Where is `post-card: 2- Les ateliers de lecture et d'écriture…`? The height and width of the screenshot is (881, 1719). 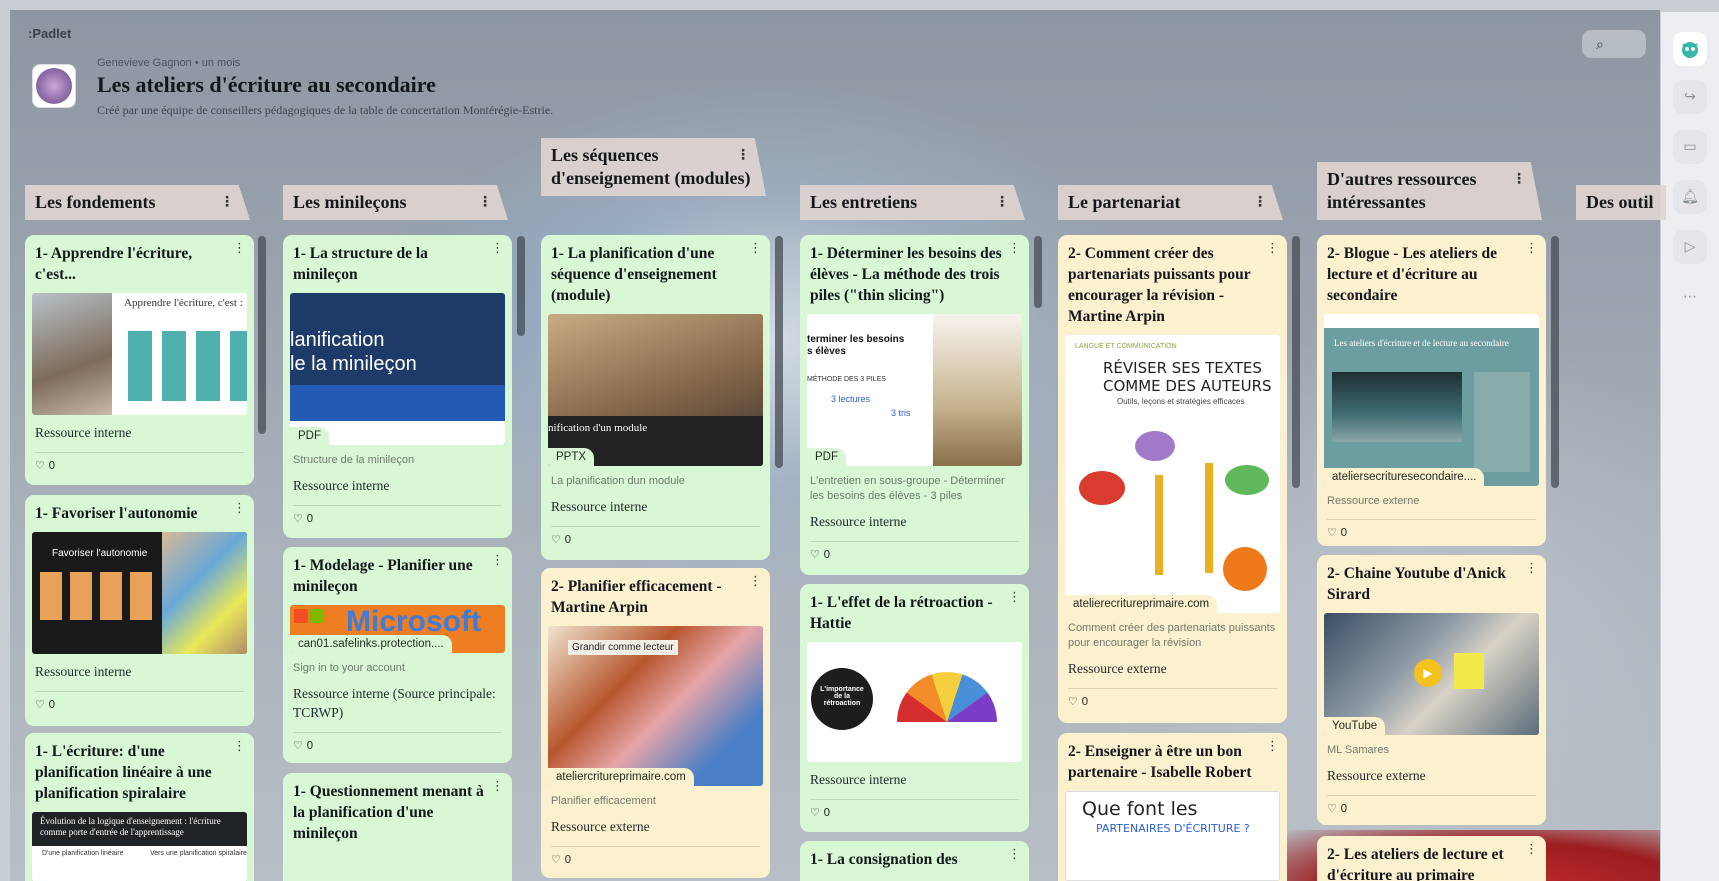
post-card: 2- Les ateliers de lecture et d'écriture… is located at coordinates (1431, 858).